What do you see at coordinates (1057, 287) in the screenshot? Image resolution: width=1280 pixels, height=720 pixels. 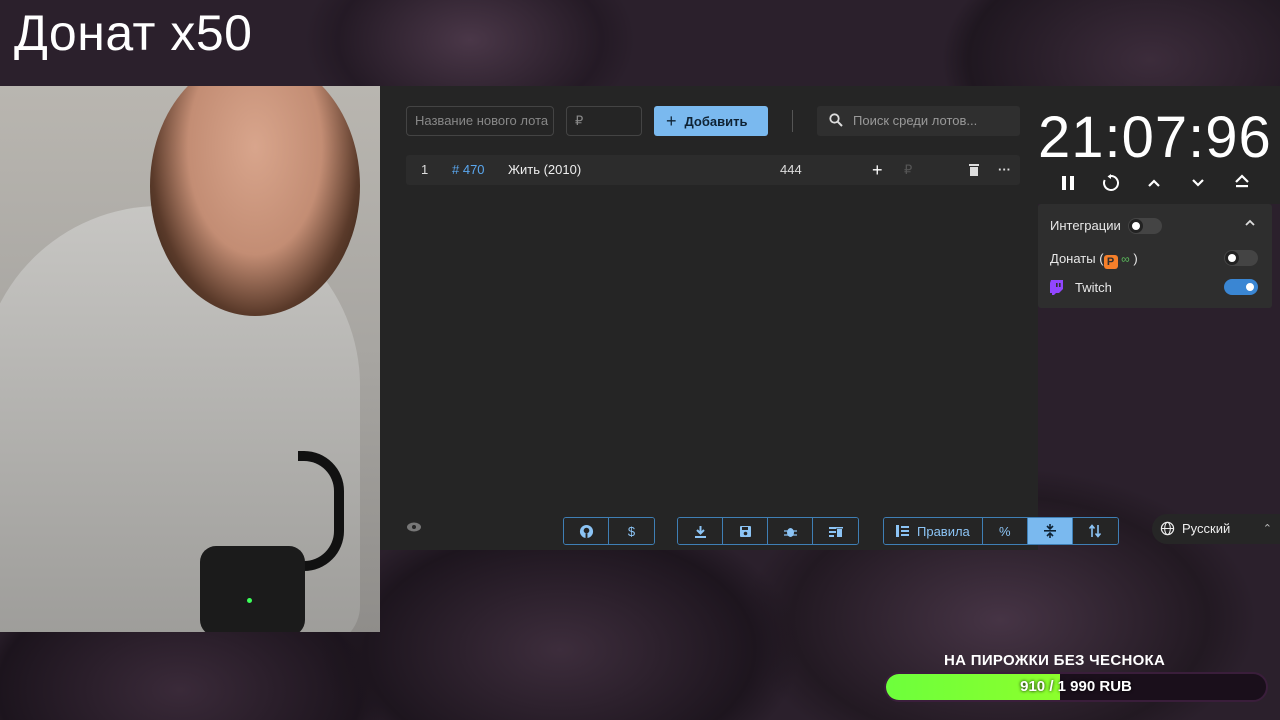 I see `twitch-icon` at bounding box center [1057, 287].